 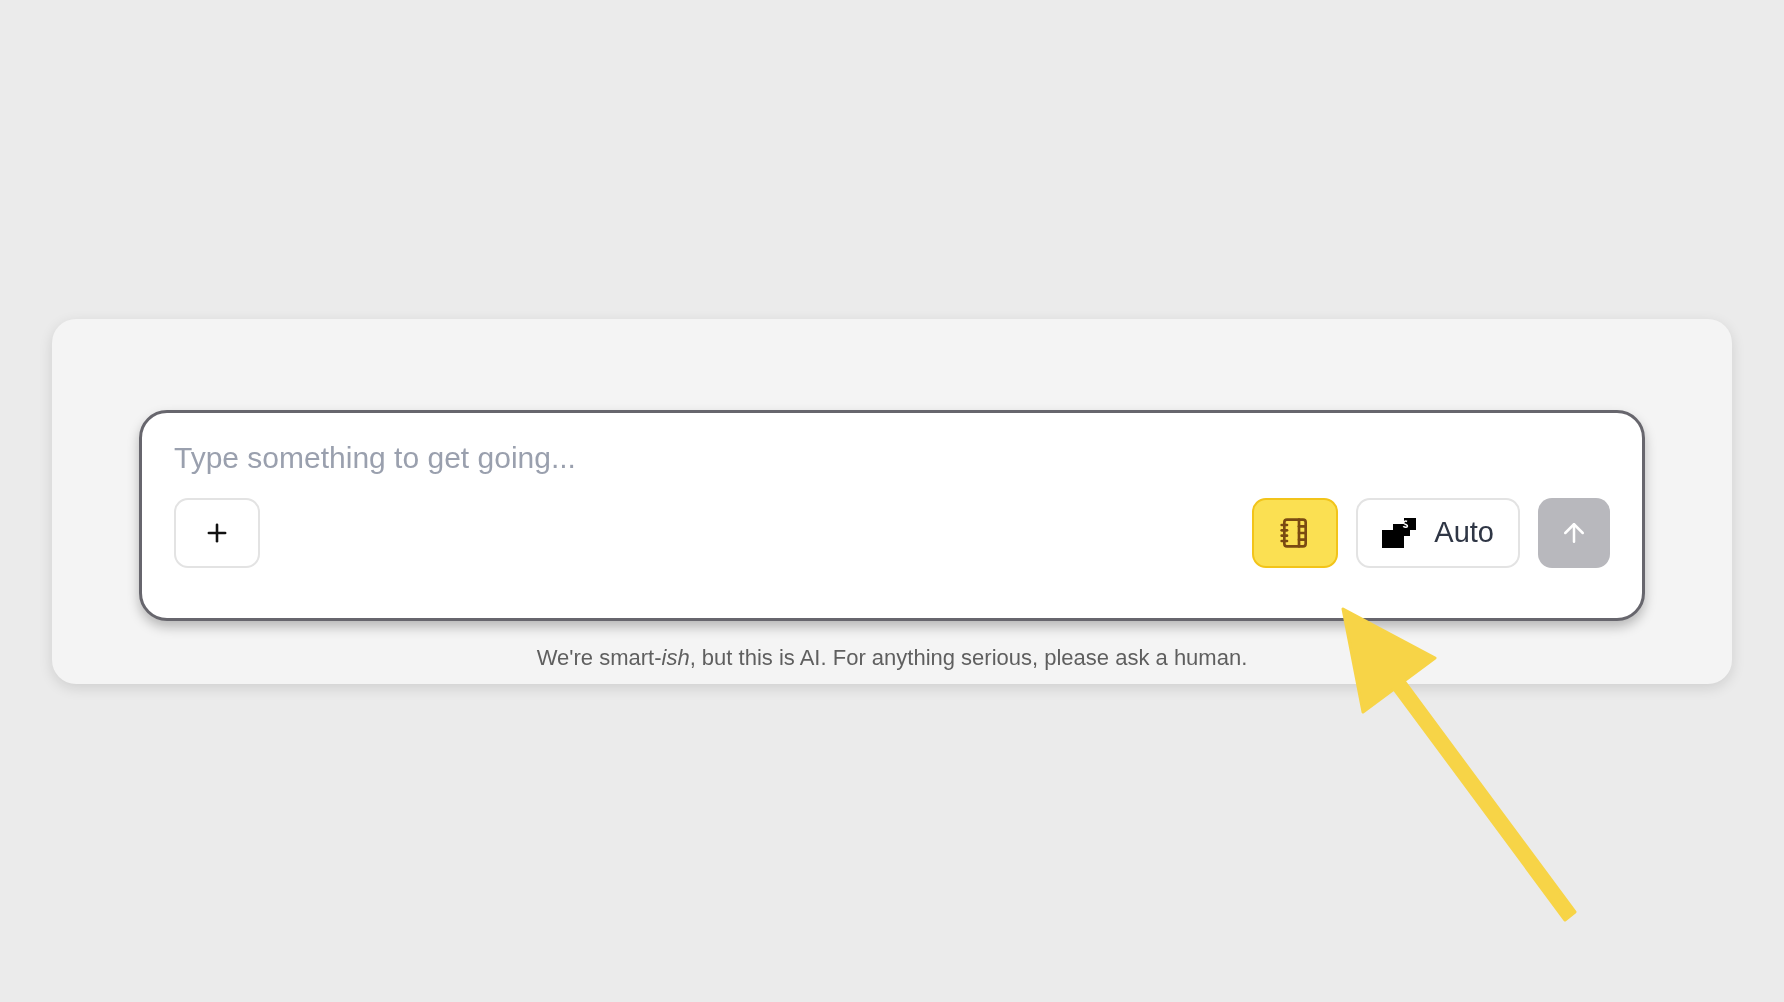 What do you see at coordinates (1438, 533) in the screenshot?
I see `model-button: Auto` at bounding box center [1438, 533].